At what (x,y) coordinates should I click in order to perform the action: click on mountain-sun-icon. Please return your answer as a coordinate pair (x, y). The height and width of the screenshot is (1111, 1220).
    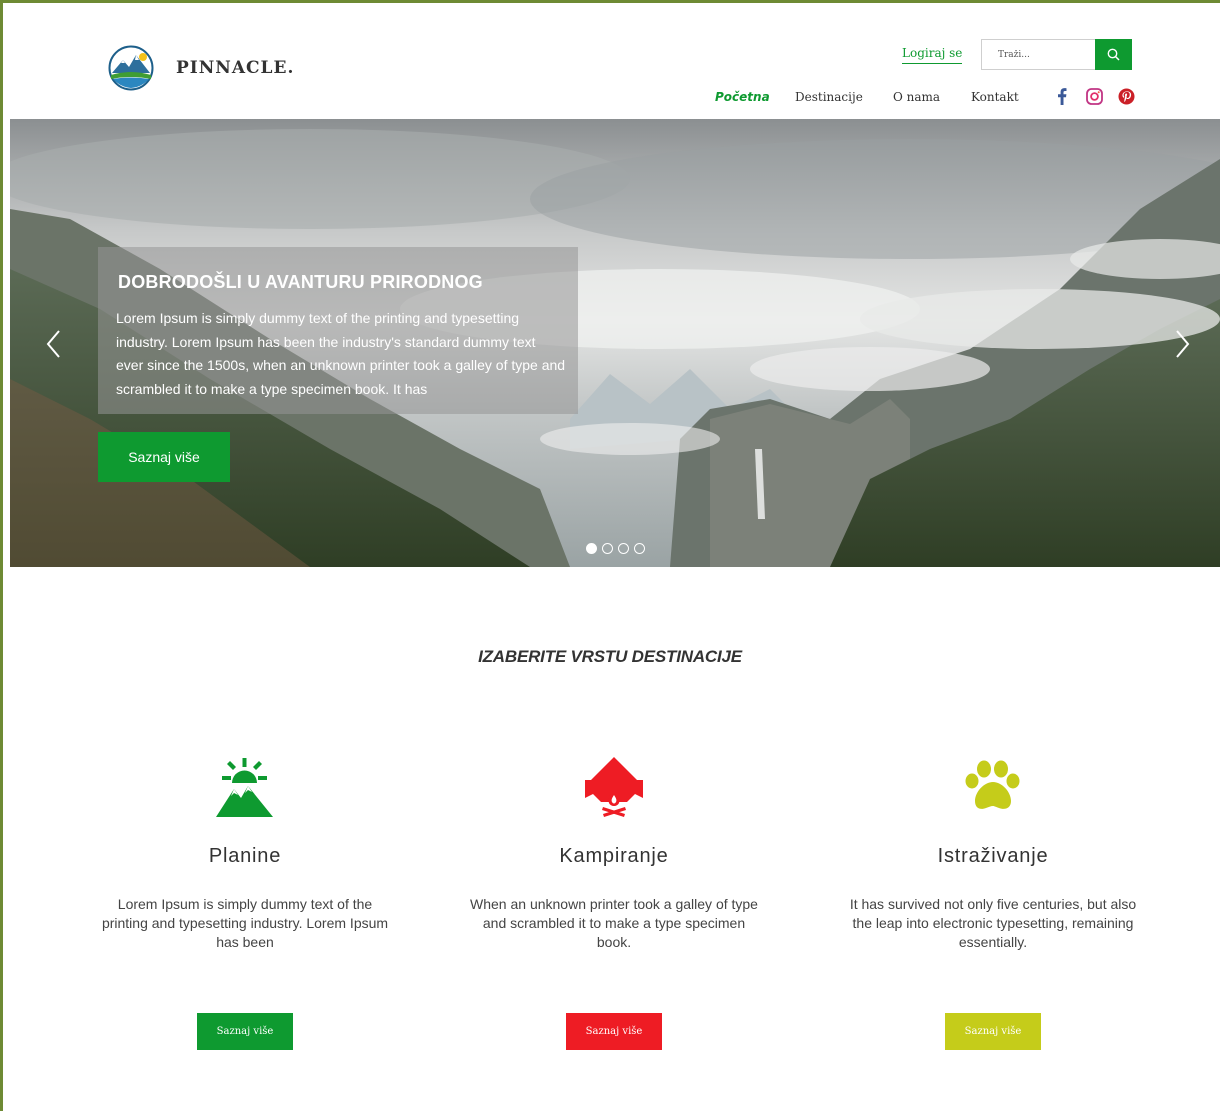
    Looking at the image, I should click on (245, 787).